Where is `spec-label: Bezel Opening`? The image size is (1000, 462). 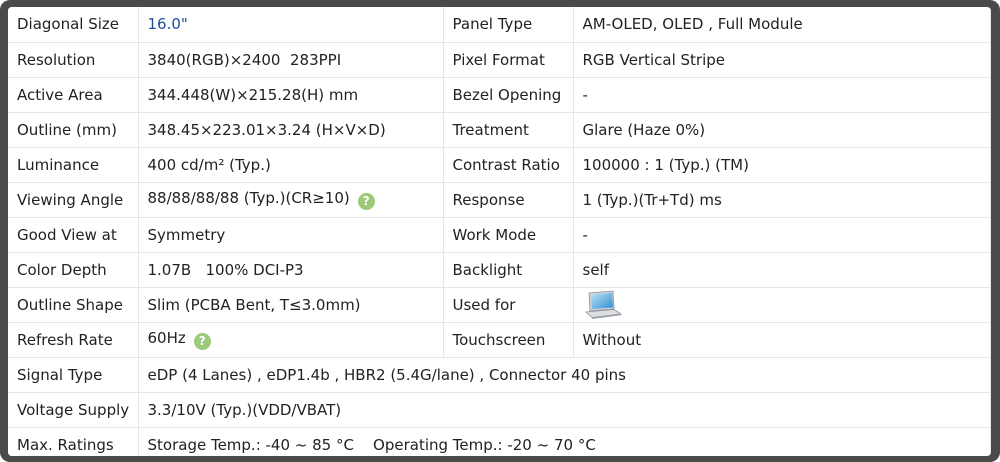 spec-label: Bezel Opening is located at coordinates (508, 95).